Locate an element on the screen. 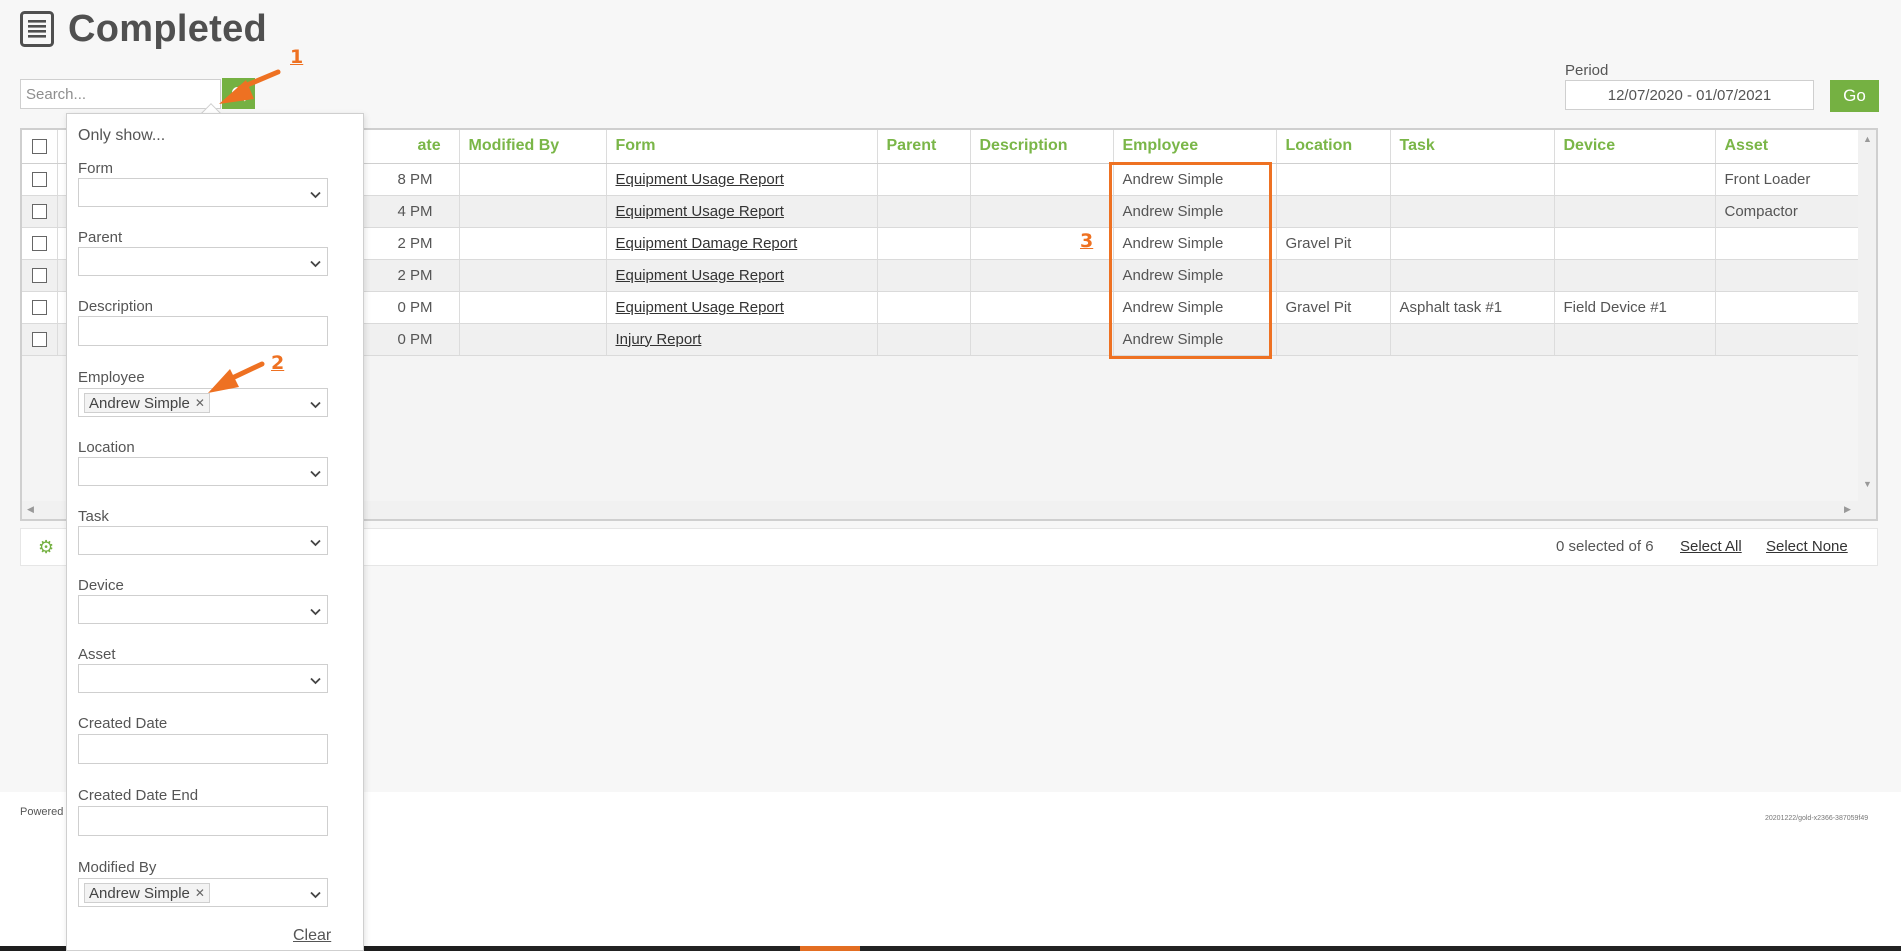  scroll-down-icon: ▼ is located at coordinates (1867, 484).